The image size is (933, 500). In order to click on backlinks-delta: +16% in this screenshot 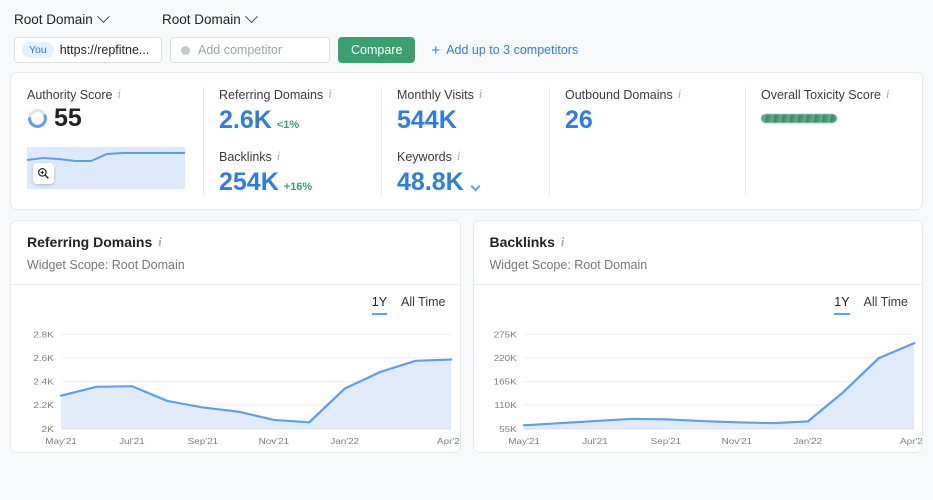, I will do `click(298, 187)`.